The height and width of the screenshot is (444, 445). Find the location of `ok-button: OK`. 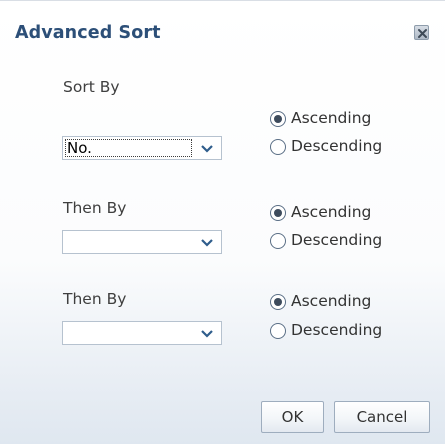

ok-button: OK is located at coordinates (292, 417).